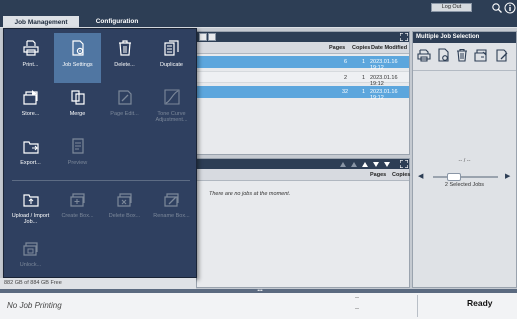 The image size is (517, 319). Describe the element at coordinates (502, 55) in the screenshot. I see `edit-icon` at that location.